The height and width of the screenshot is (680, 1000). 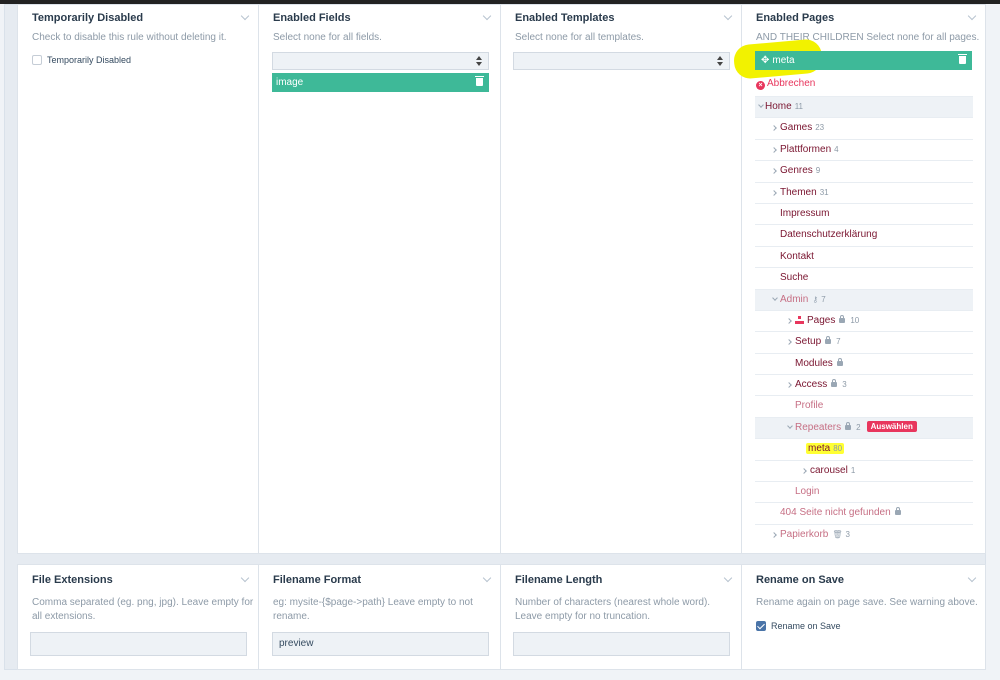 I want to click on tree-item-label: Datenschutzerklärung, so click(x=829, y=235).